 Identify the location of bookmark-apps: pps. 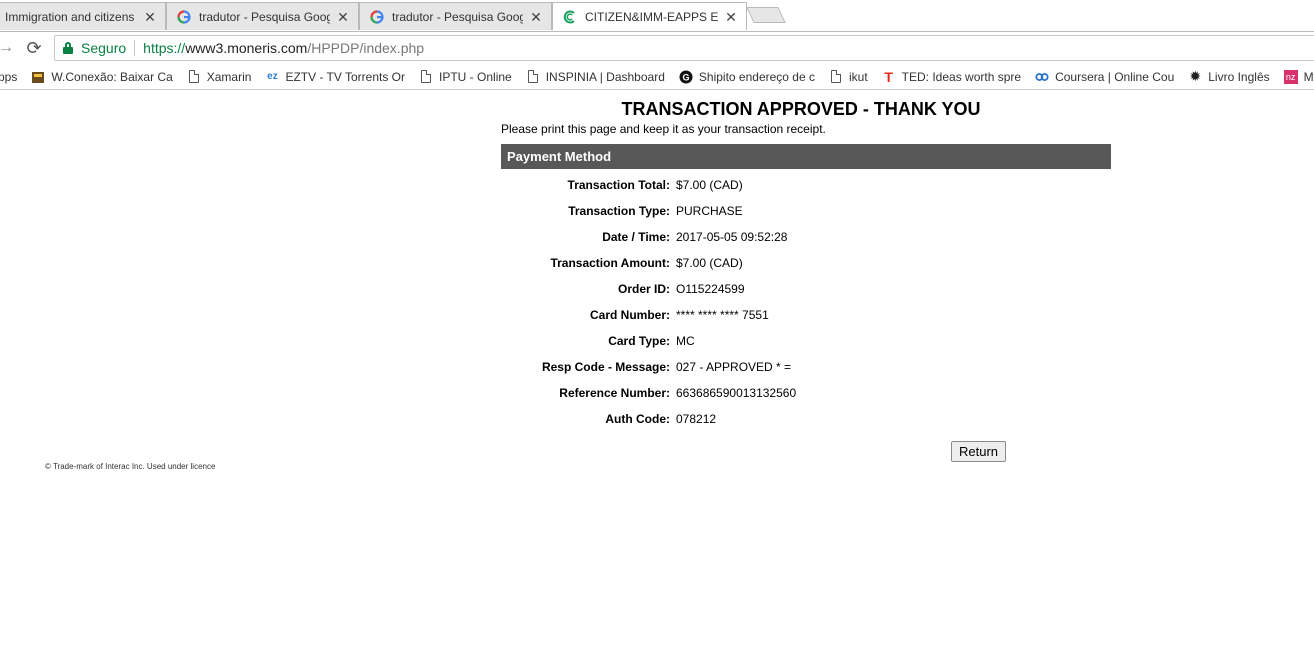
(8, 77).